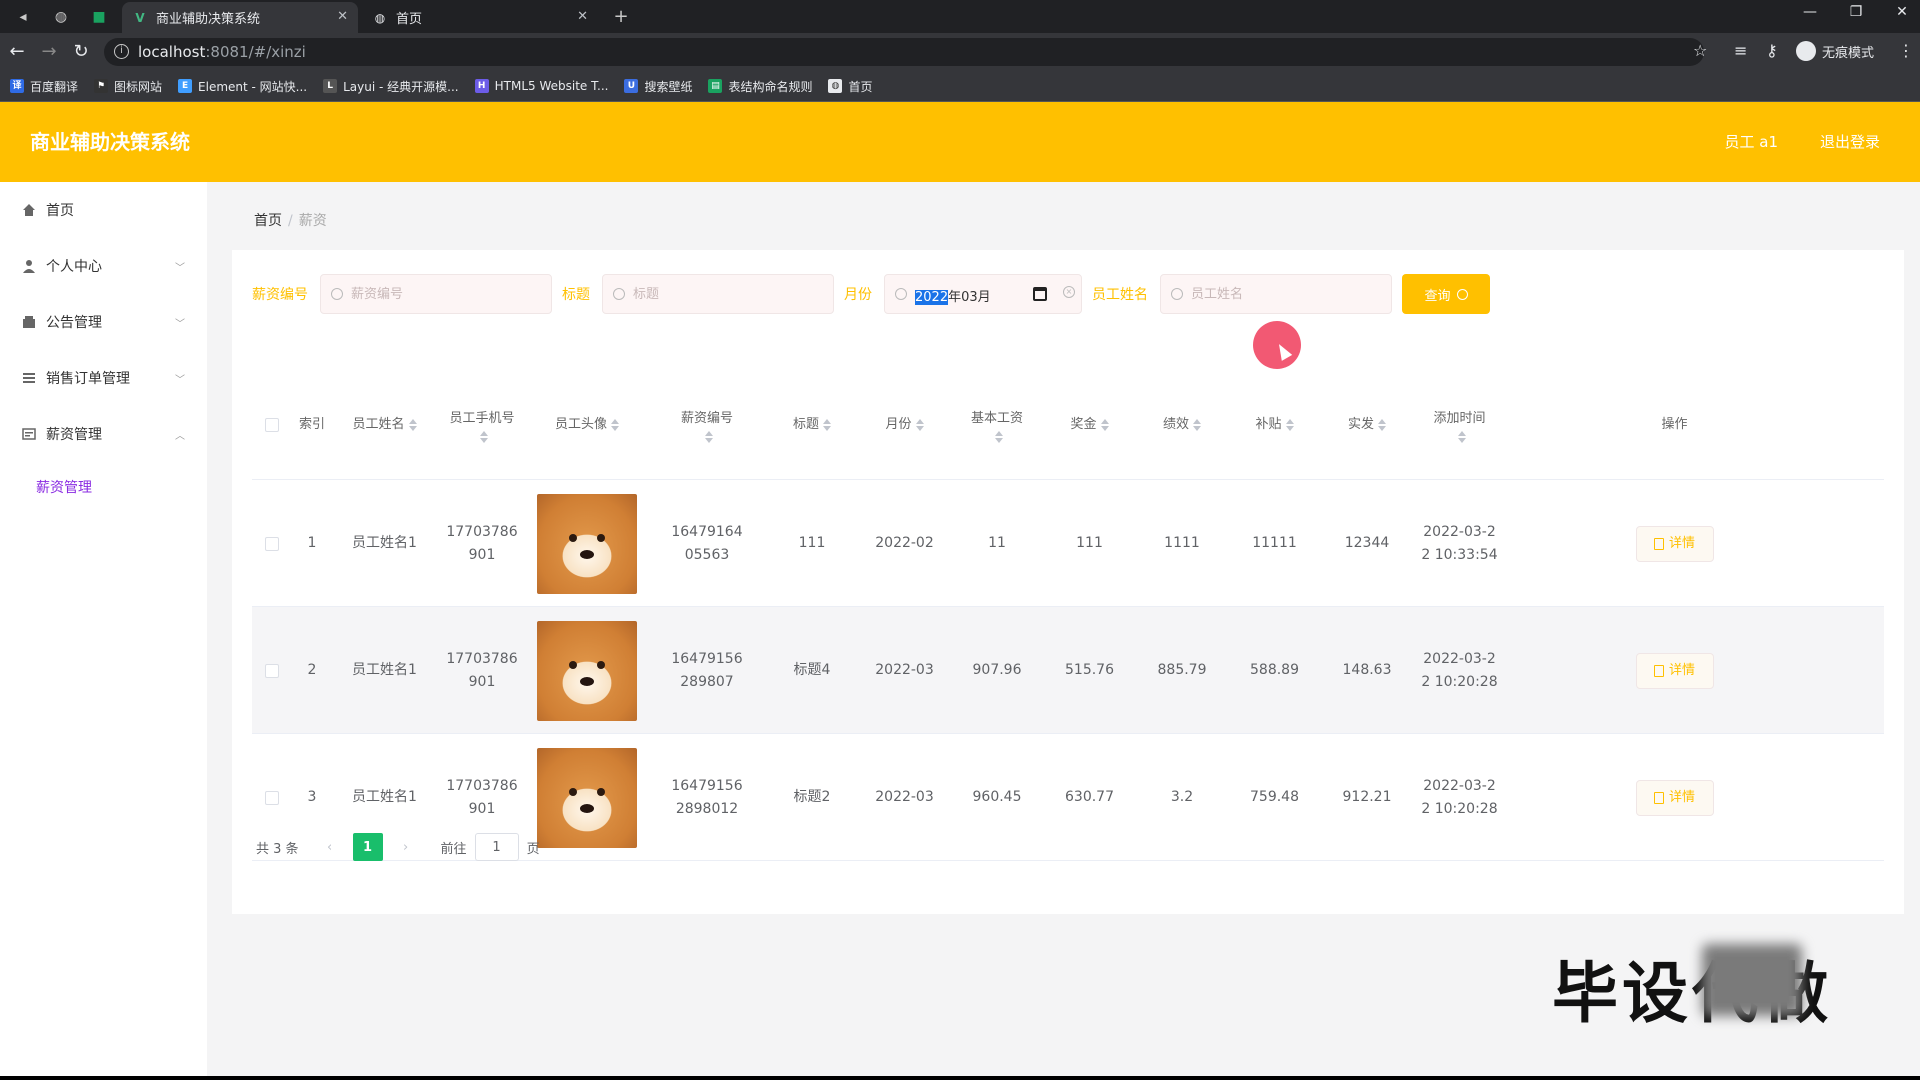 This screenshot has height=1080, width=1920. I want to click on sidebar-item-label: 个人中心, so click(74, 267).